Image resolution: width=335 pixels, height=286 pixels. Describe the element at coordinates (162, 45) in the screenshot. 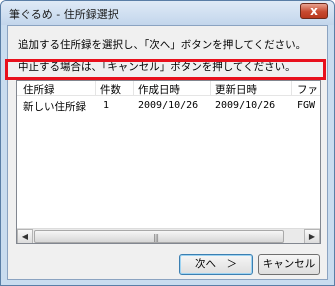

I see `instruction-text: 追加する住所録を選択し、「次へ」ボタンを押してください。` at that location.